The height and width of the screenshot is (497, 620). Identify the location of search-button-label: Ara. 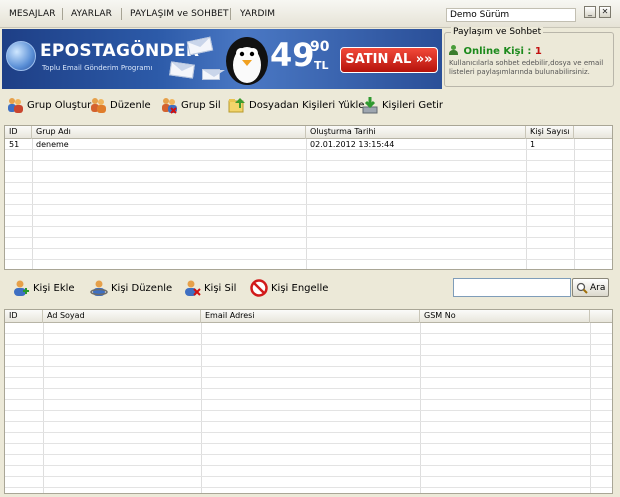
(598, 287).